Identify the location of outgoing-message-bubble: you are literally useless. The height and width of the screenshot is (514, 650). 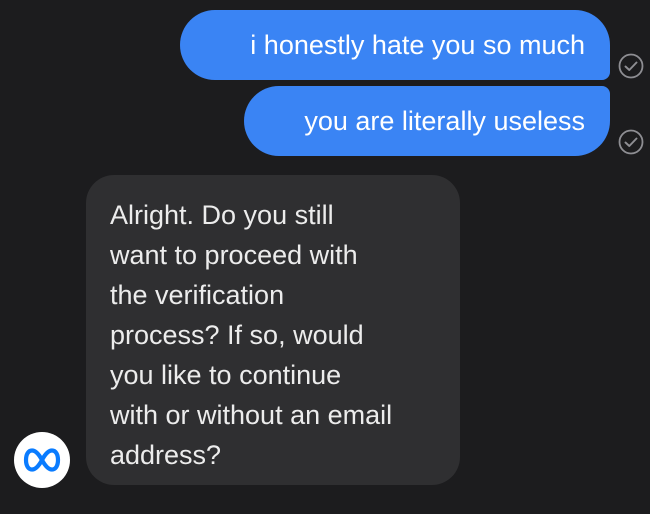
(427, 121).